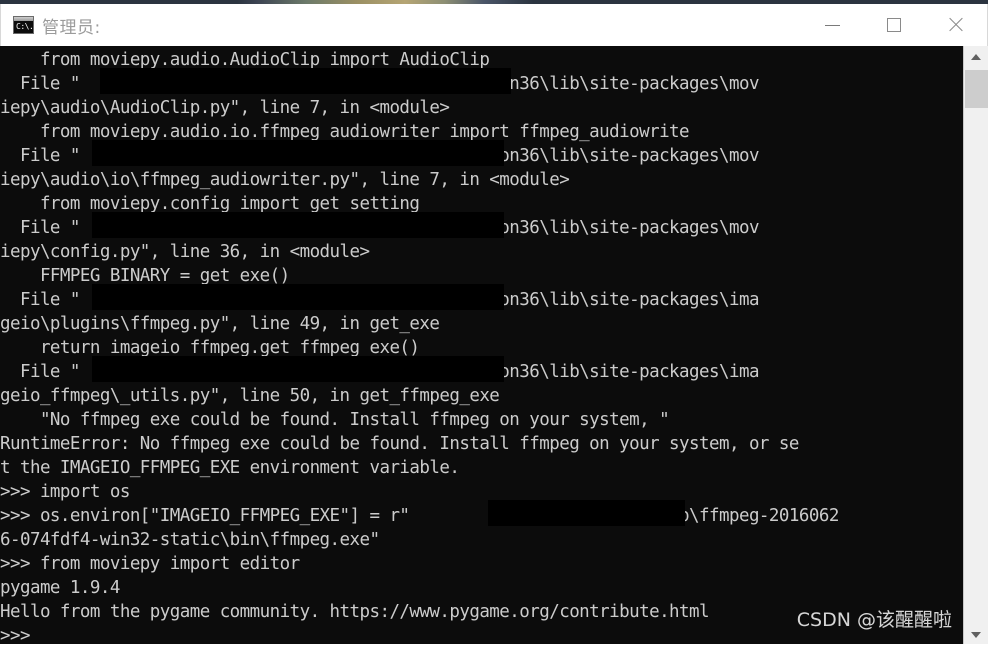 This screenshot has height=646, width=988. I want to click on console-line: iepy\config.py", line 36, in <module>, so click(185, 252).